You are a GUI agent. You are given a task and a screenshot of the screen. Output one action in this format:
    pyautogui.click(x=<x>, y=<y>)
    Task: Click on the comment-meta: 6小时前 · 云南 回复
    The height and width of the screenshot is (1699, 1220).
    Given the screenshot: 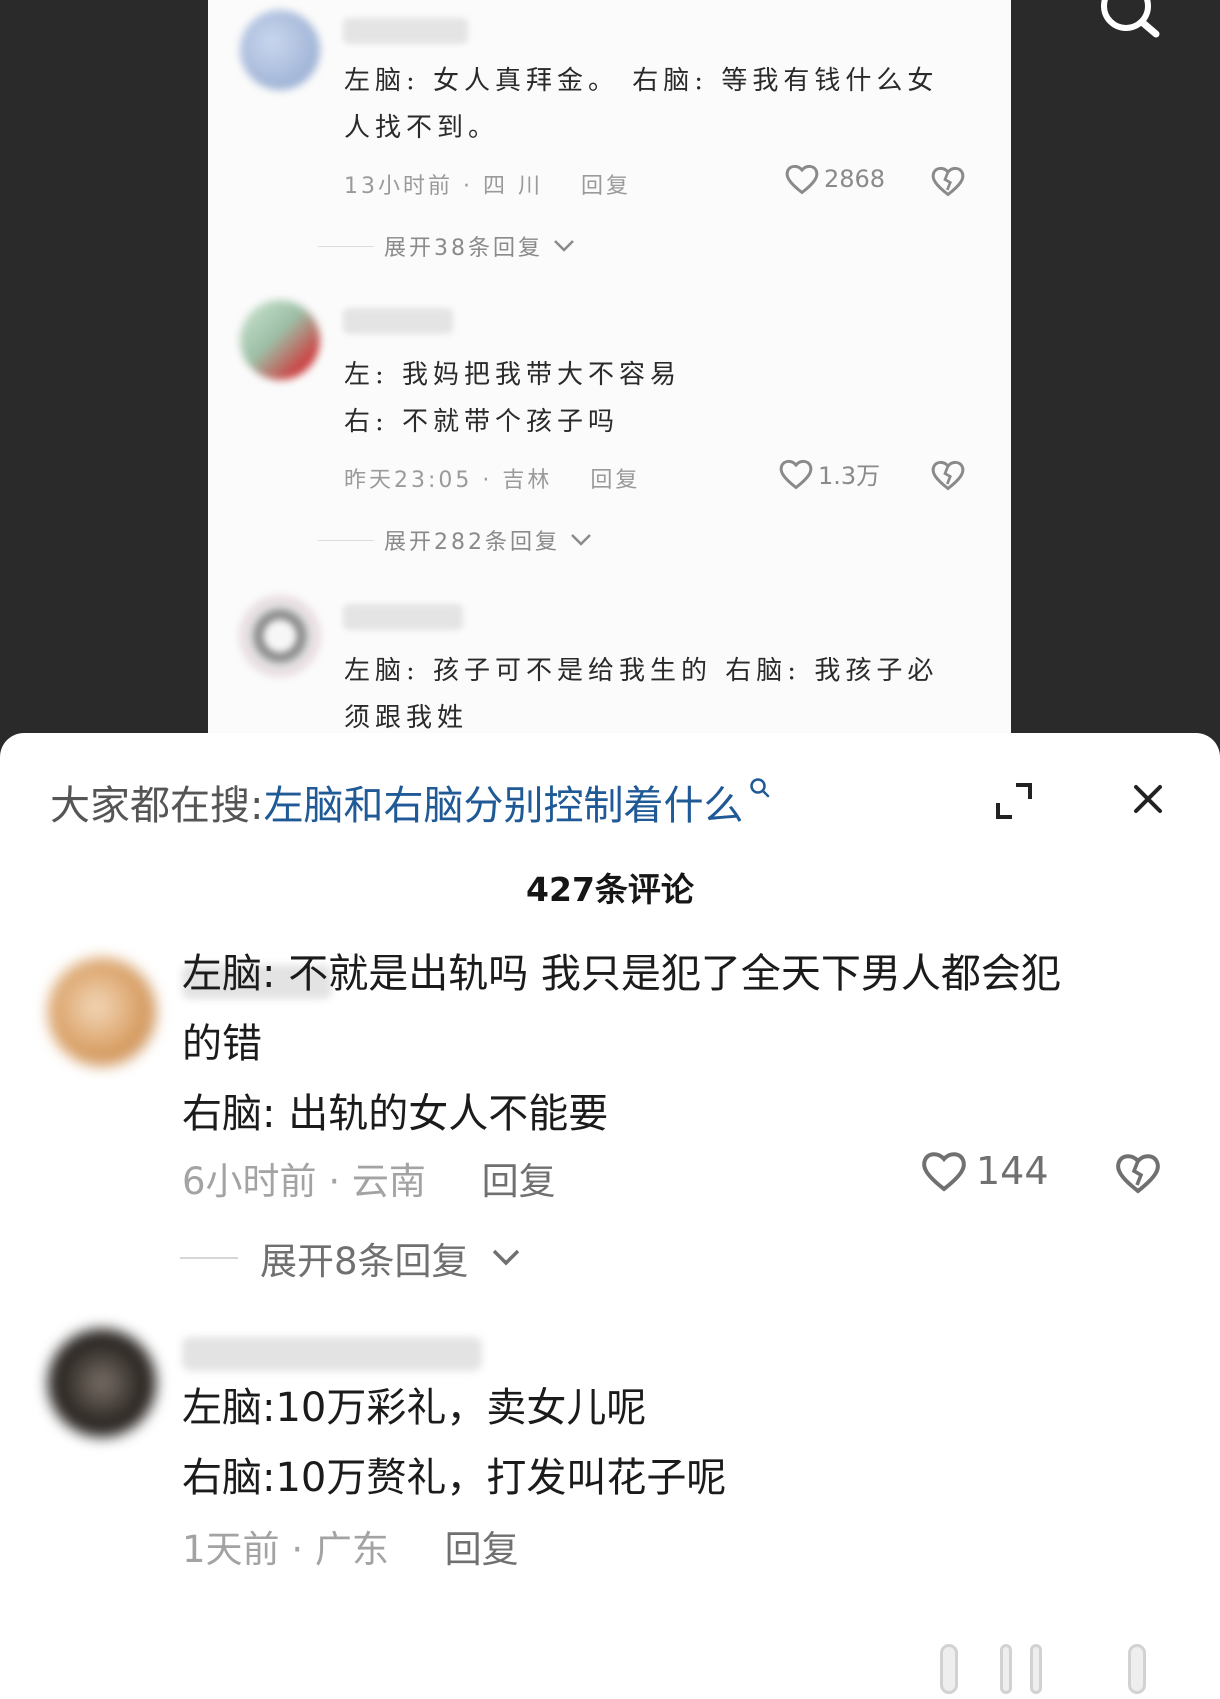 What is the action you would take?
    pyautogui.click(x=369, y=1178)
    